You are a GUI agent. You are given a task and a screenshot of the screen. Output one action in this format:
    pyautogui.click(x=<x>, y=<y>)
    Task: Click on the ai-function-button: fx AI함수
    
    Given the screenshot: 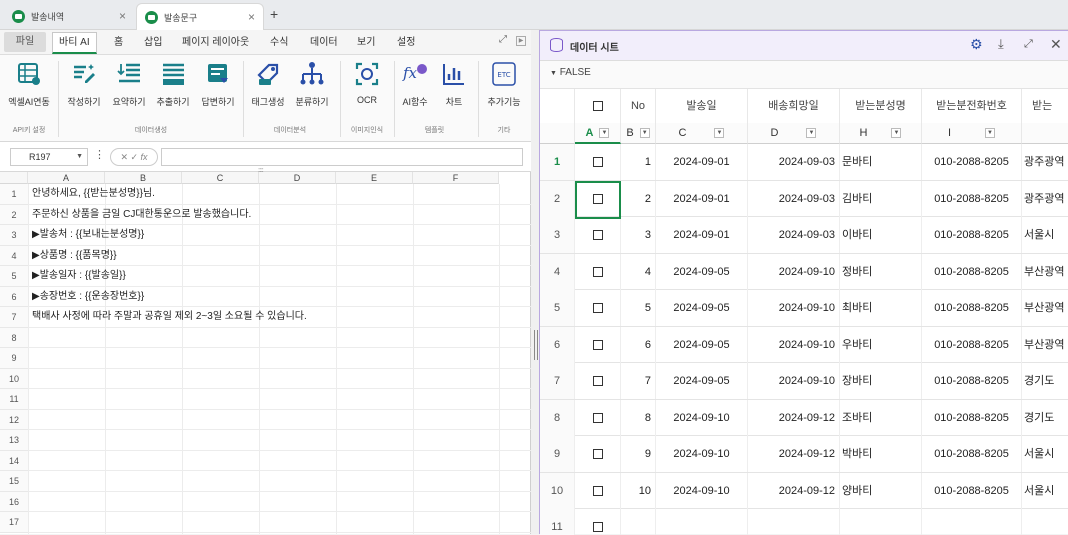 What is the action you would take?
    pyautogui.click(x=415, y=84)
    